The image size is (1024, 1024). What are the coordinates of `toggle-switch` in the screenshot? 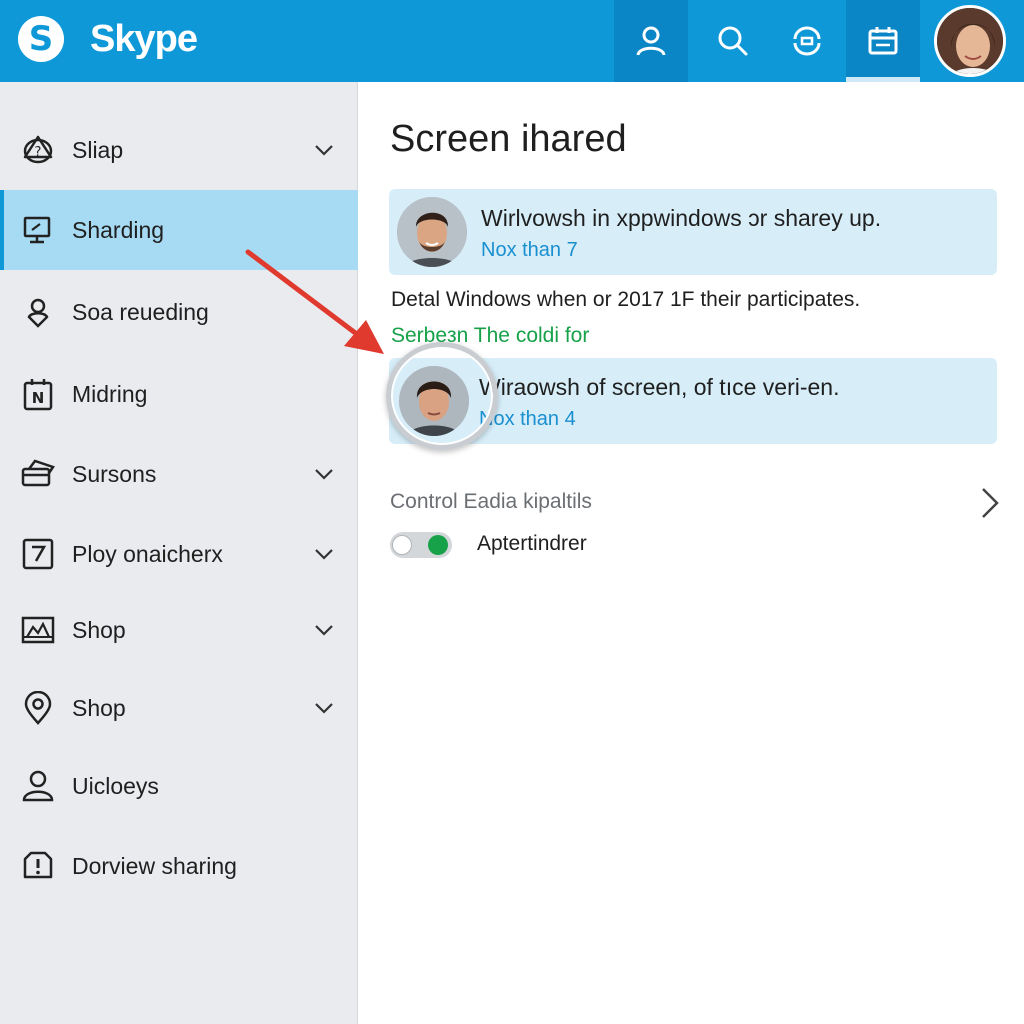 It's located at (421, 545).